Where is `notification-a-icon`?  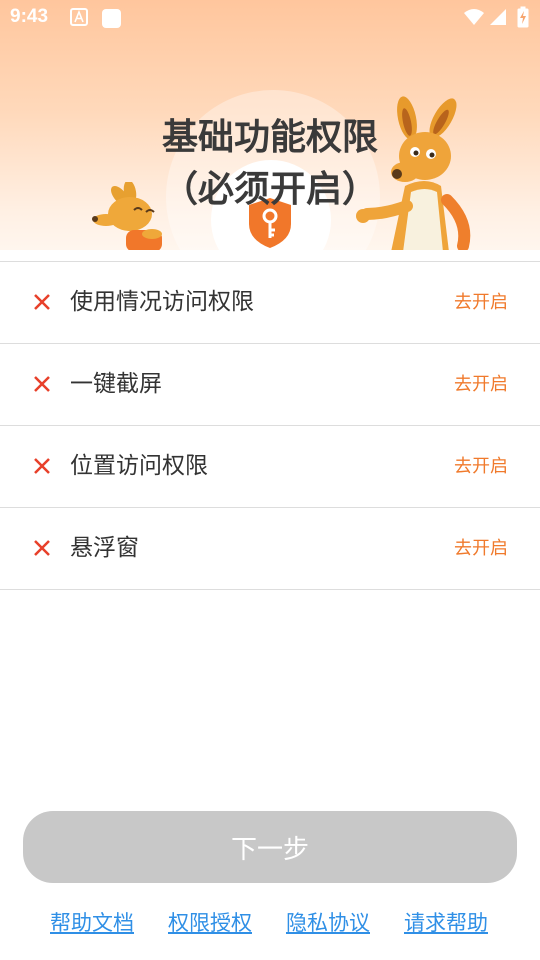 notification-a-icon is located at coordinates (79, 17).